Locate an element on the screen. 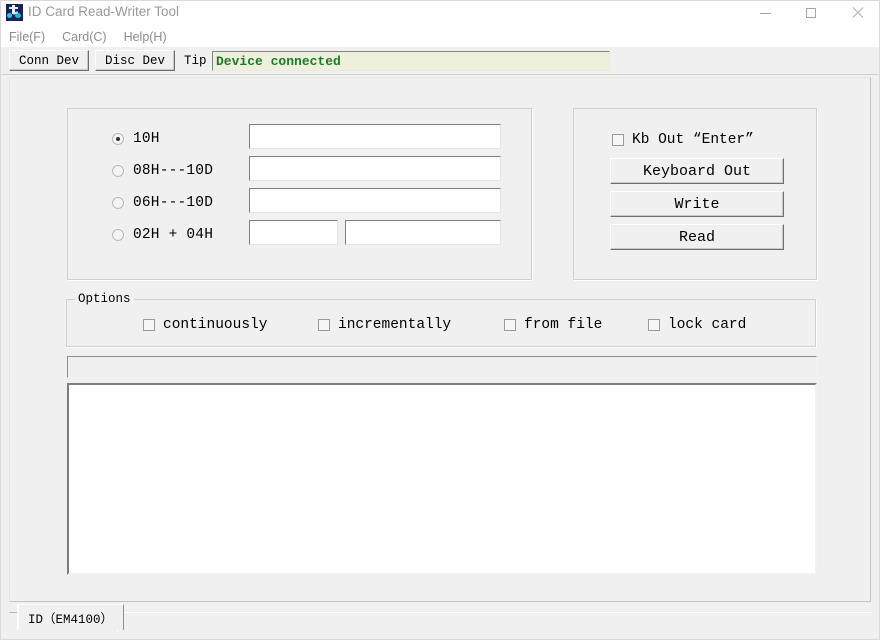 The image size is (880, 640). checkbox-label-kb-out-enter: Kb Out “Enter” is located at coordinates (693, 140).